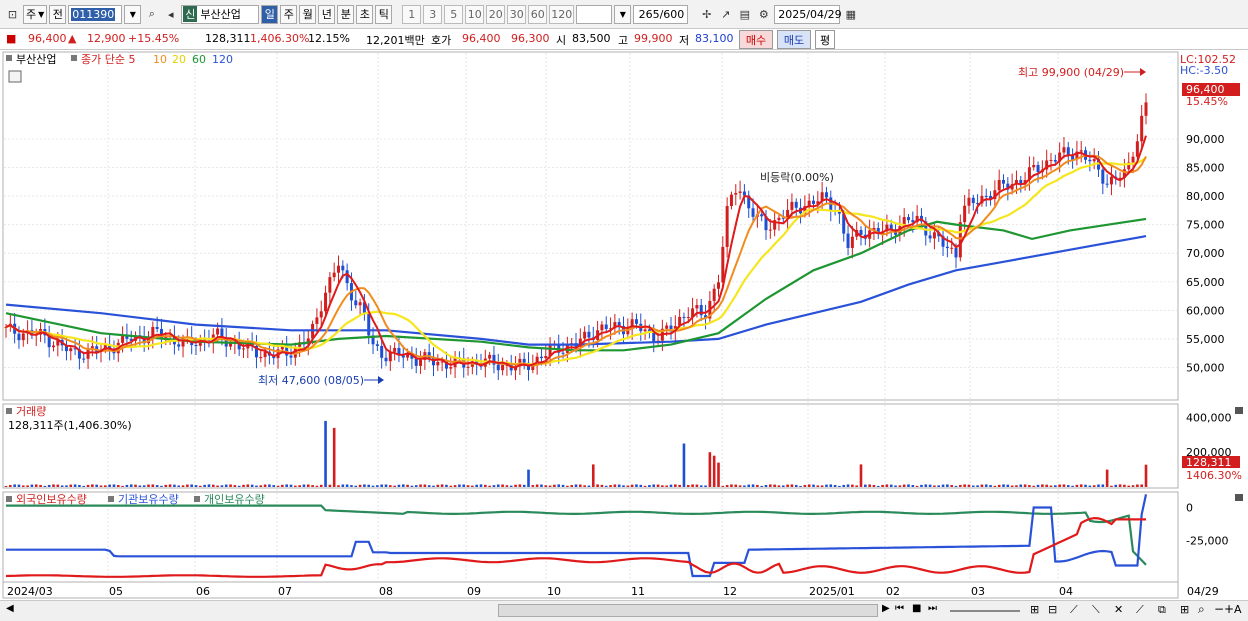  What do you see at coordinates (825, 39) in the screenshot?
I see `eval-button: 평` at bounding box center [825, 39].